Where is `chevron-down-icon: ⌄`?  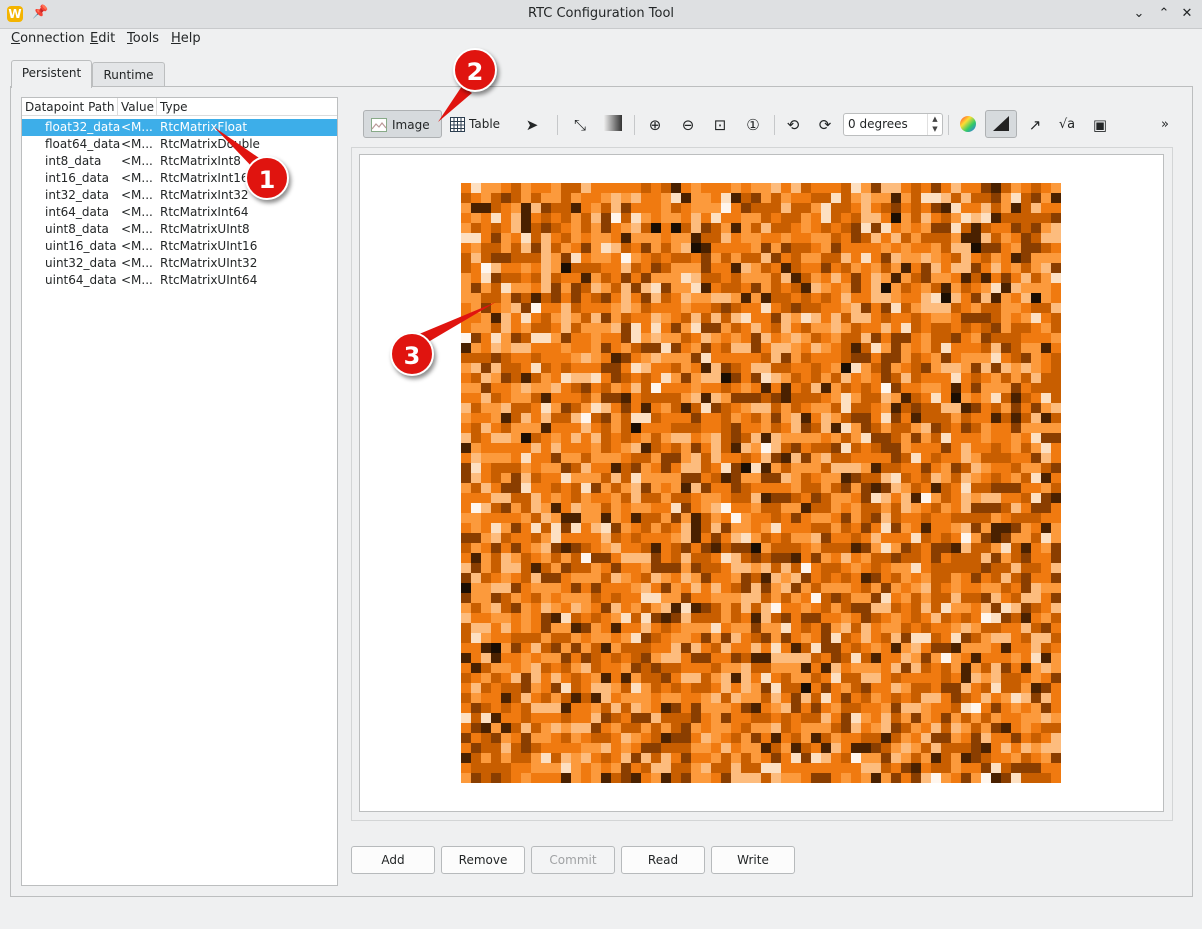
chevron-down-icon: ⌄ is located at coordinates (1139, 13).